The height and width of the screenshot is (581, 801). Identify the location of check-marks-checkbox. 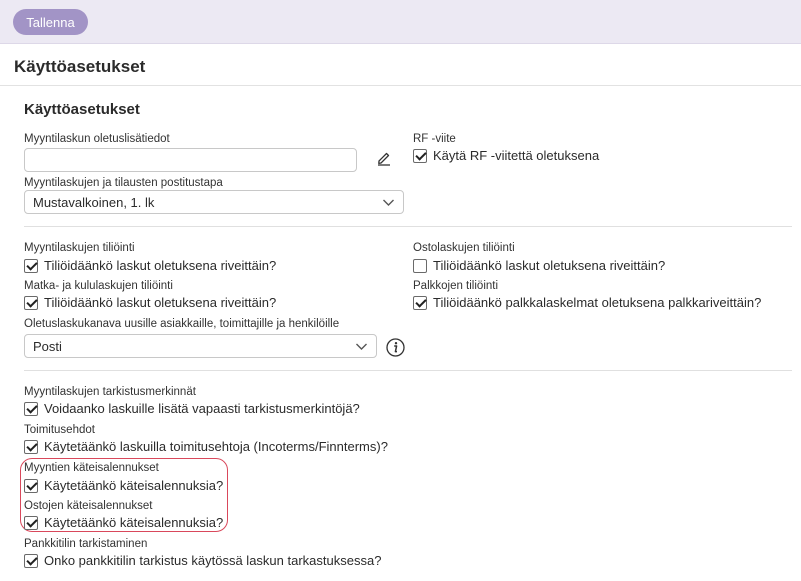
(31, 408).